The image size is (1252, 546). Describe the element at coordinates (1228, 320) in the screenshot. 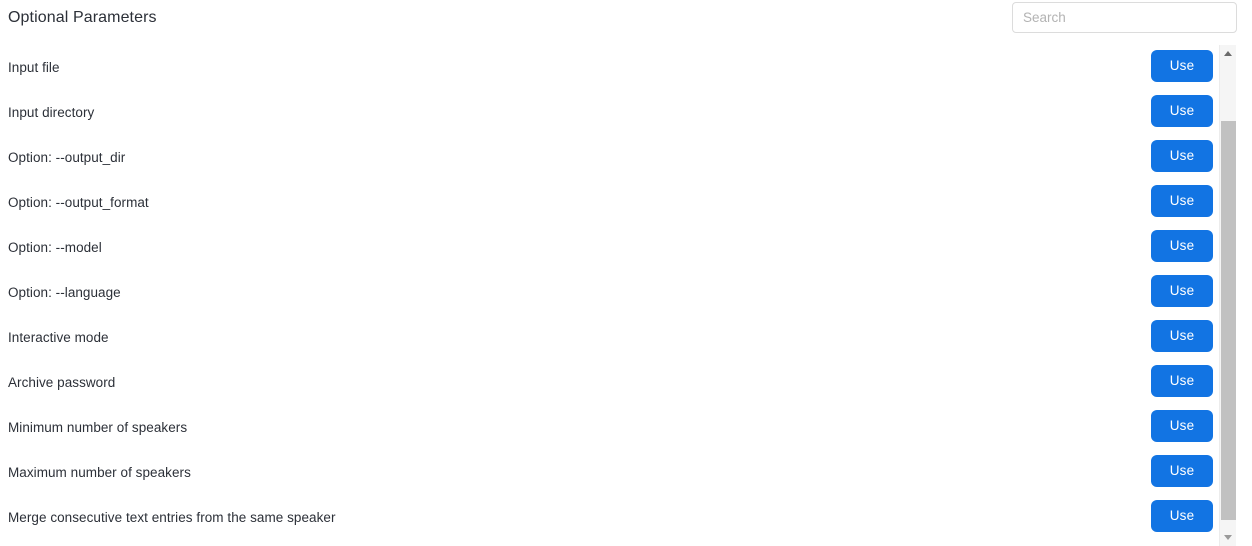

I see `scrollbar-thumb` at that location.